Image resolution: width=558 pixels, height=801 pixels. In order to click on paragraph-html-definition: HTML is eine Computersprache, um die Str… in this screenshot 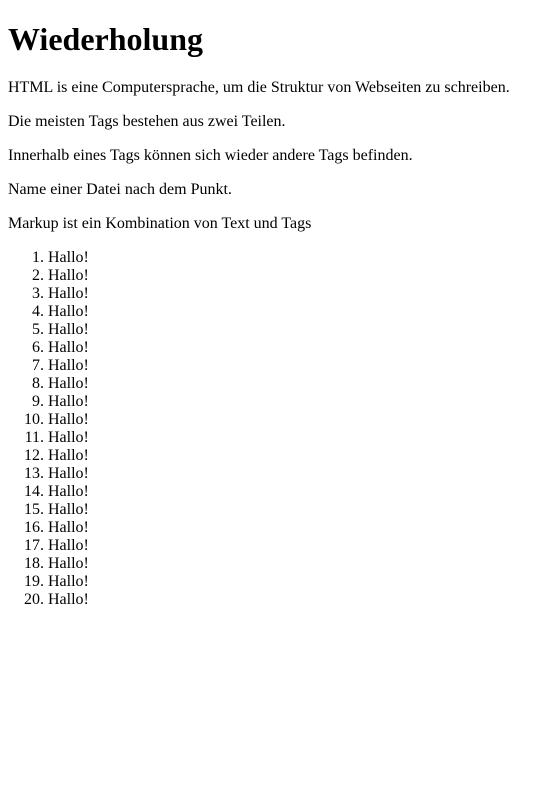, I will do `click(259, 87)`.